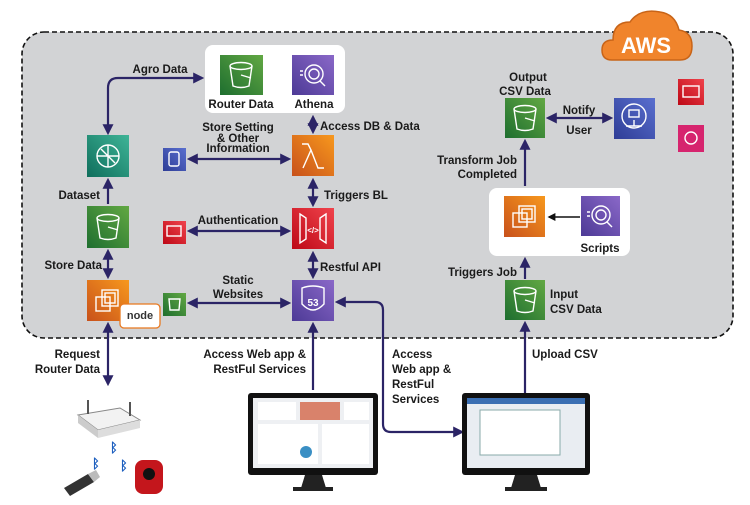 This screenshot has height=505, width=750. Describe the element at coordinates (82, 483) in the screenshot. I see `usb-dongle-icon` at that location.